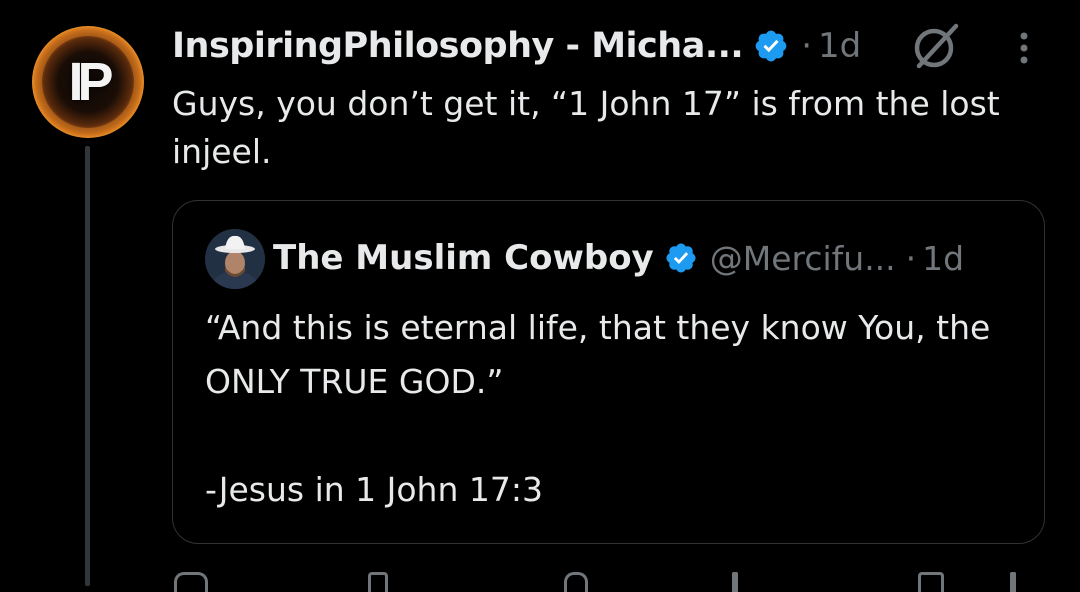 This screenshot has height=592, width=1080. What do you see at coordinates (735, 582) in the screenshot?
I see `views-icon` at bounding box center [735, 582].